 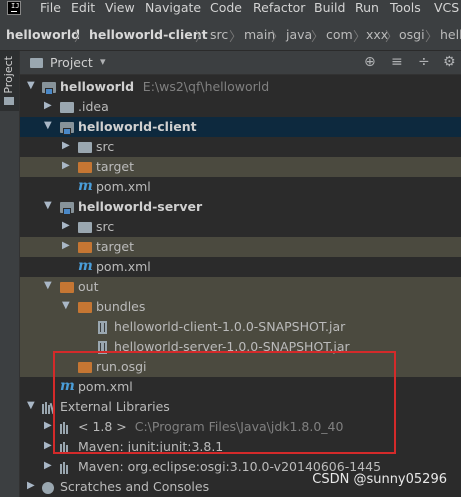 I want to click on tree-row-client-target: ▶ target, so click(x=240, y=167).